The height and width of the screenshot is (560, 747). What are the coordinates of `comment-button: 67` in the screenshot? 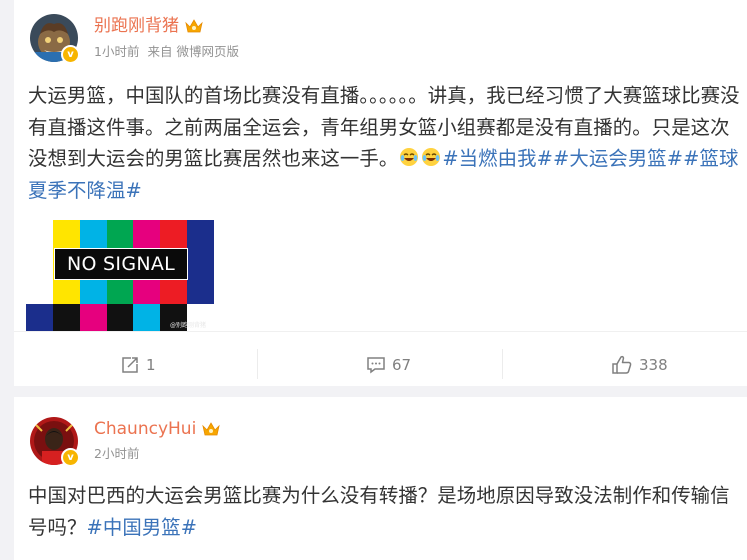 It's located at (388, 365).